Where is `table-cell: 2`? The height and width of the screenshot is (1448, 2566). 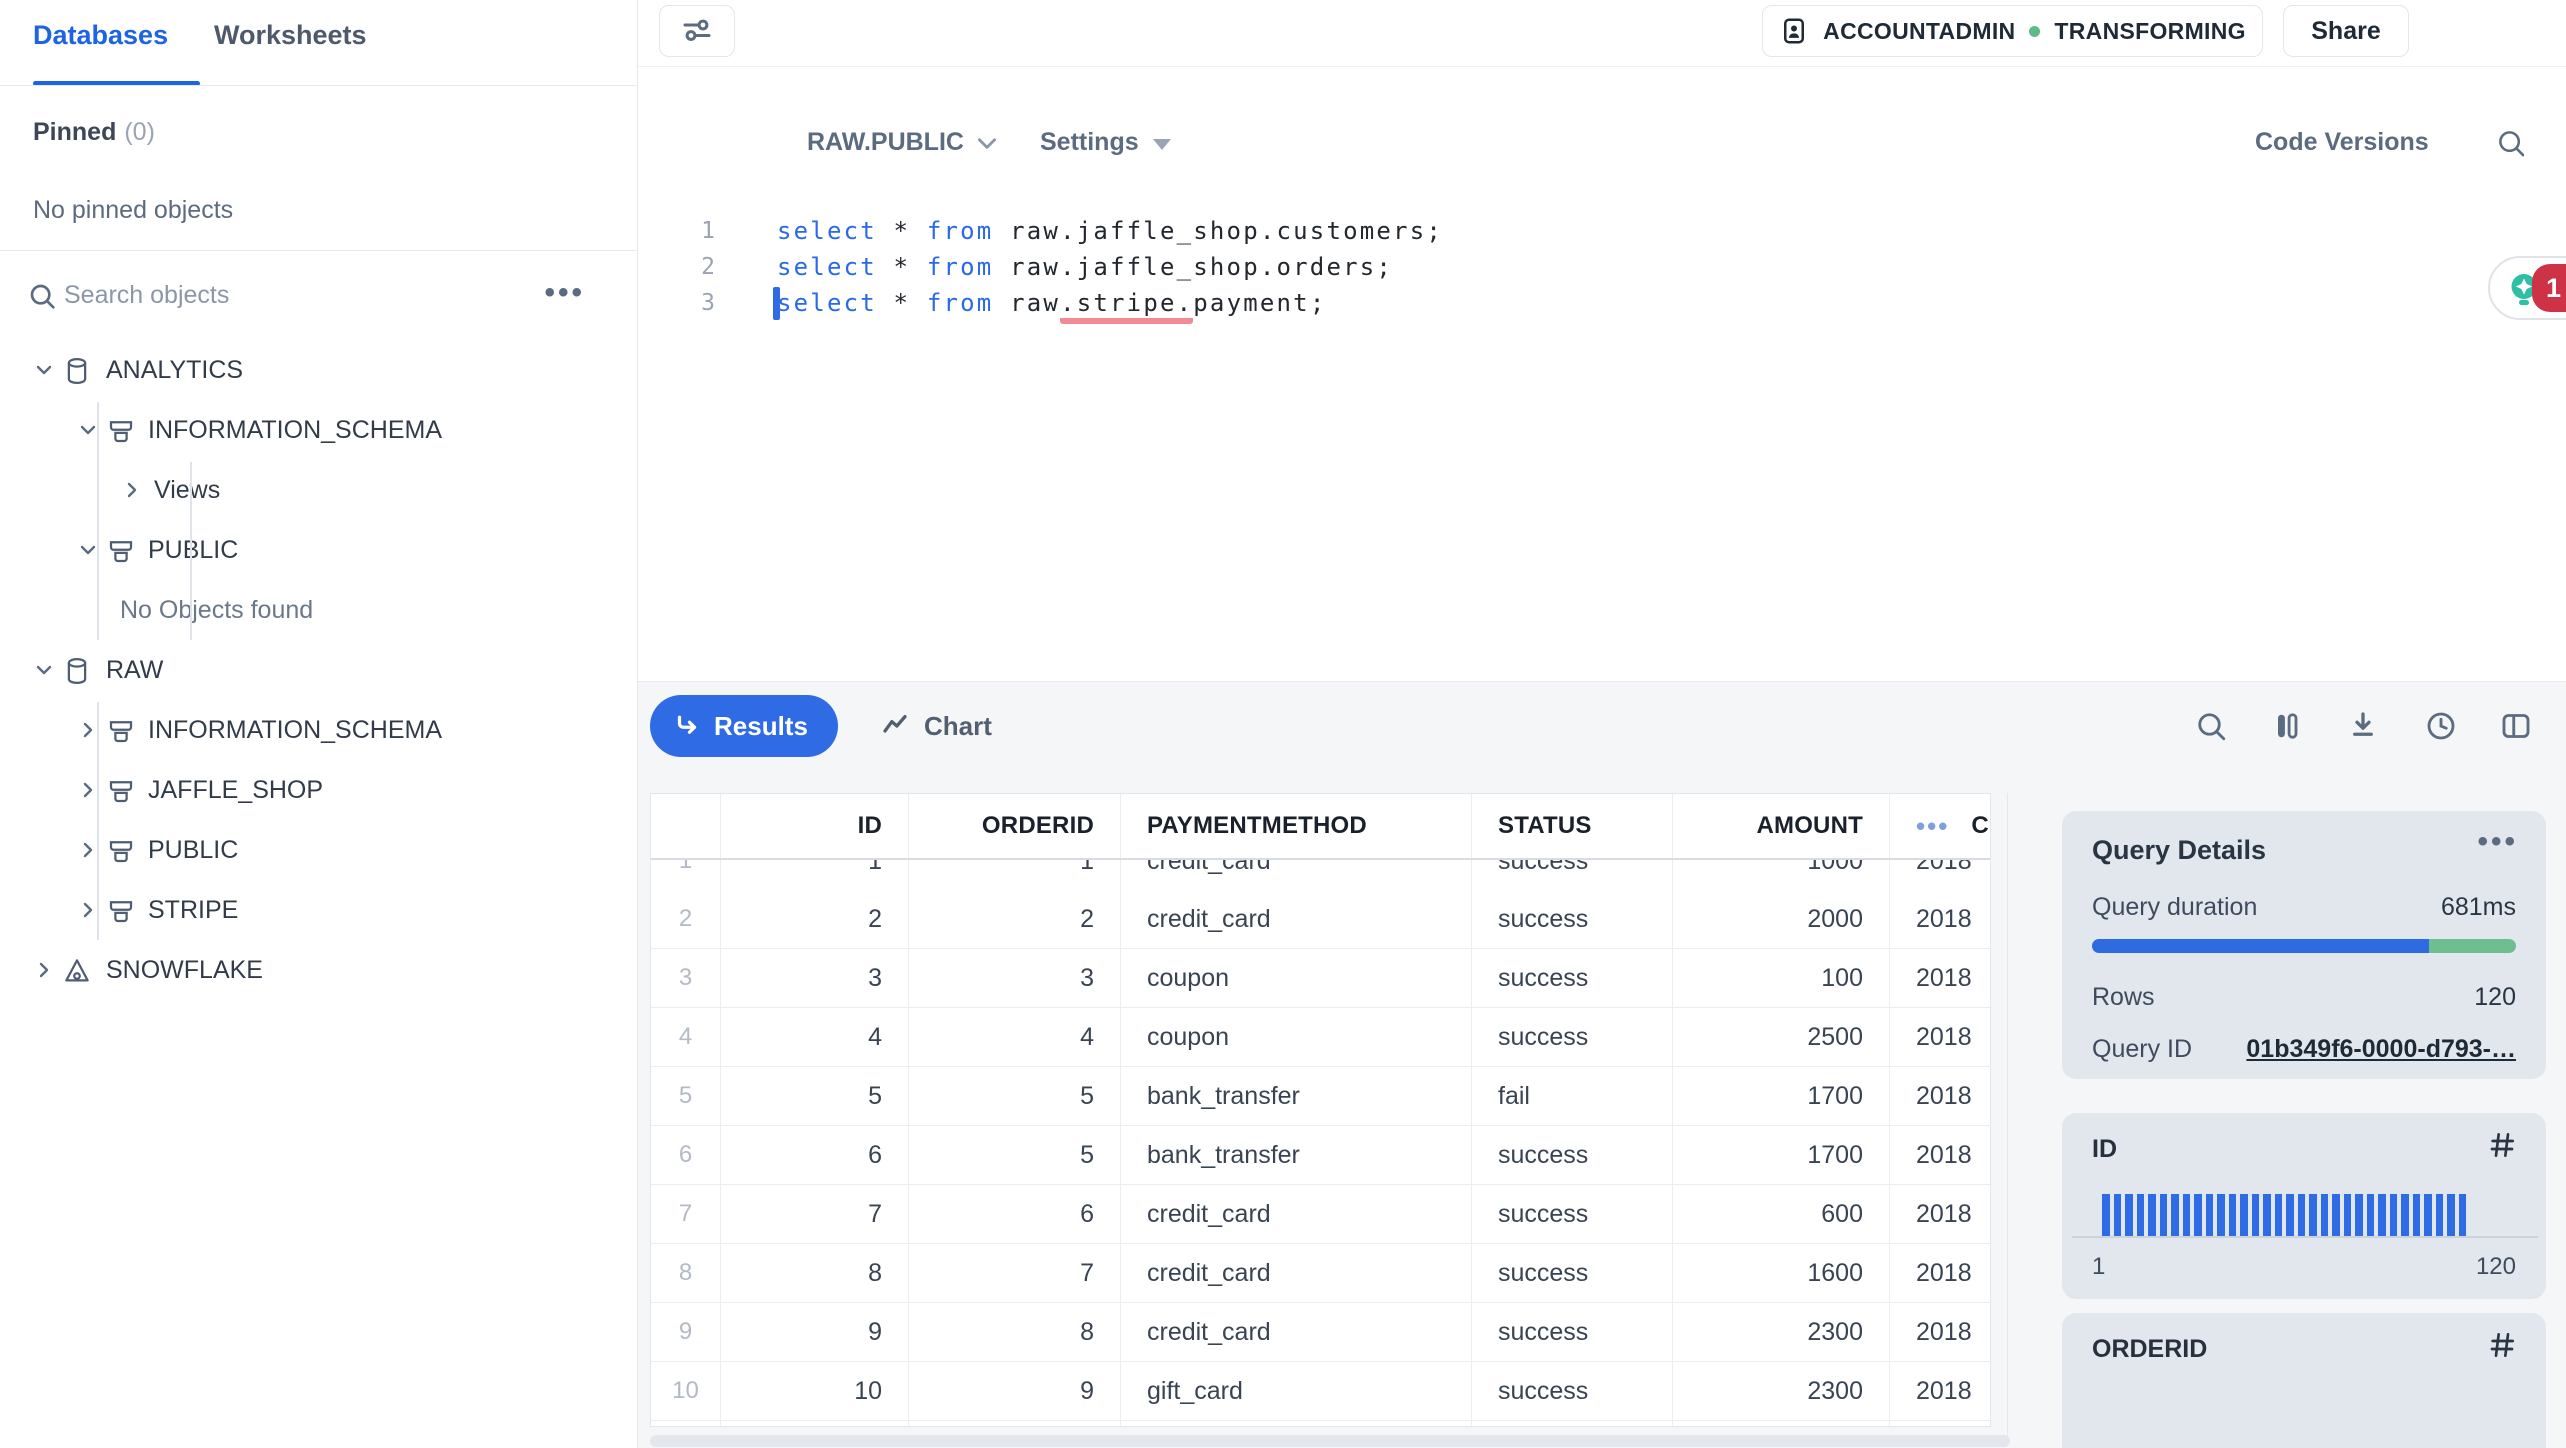
table-cell: 2 is located at coordinates (1015, 919).